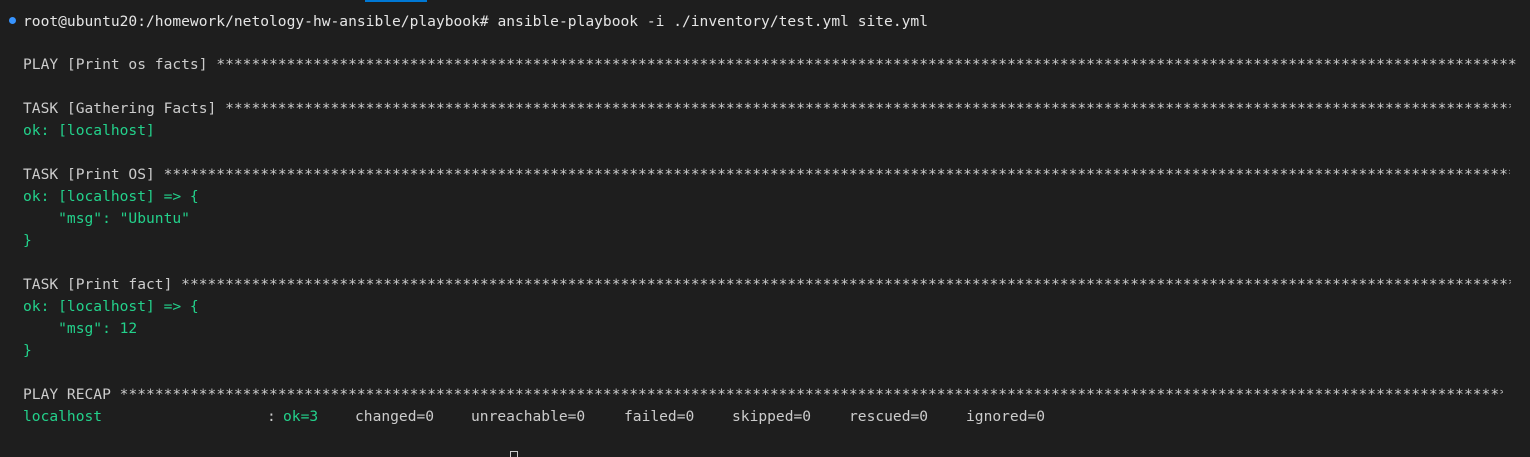 Image resolution: width=1530 pixels, height=457 pixels. What do you see at coordinates (115, 64) in the screenshot?
I see `play-header-label: PLAY [Print os facts]` at bounding box center [115, 64].